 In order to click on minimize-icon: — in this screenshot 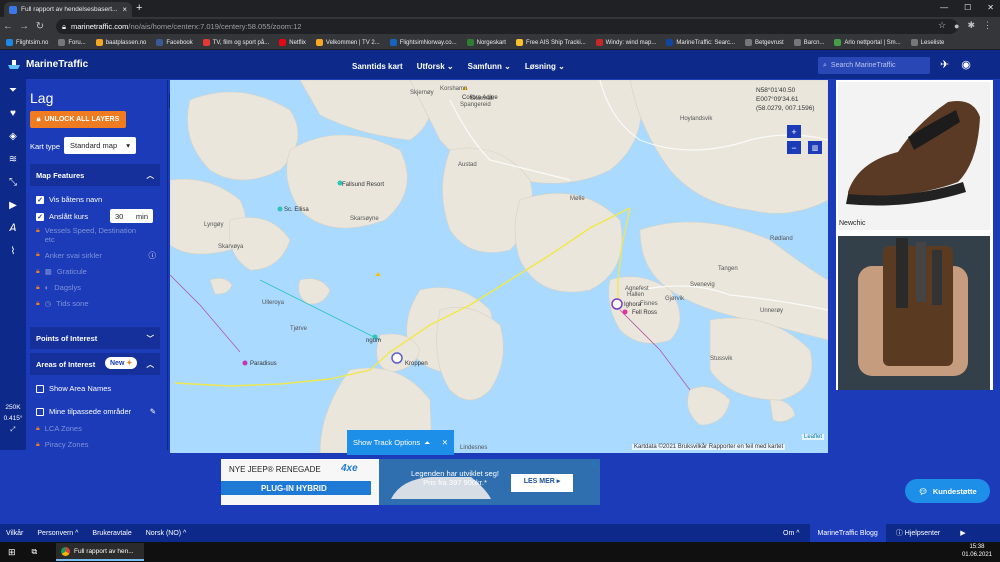, I will do `click(944, 7)`.